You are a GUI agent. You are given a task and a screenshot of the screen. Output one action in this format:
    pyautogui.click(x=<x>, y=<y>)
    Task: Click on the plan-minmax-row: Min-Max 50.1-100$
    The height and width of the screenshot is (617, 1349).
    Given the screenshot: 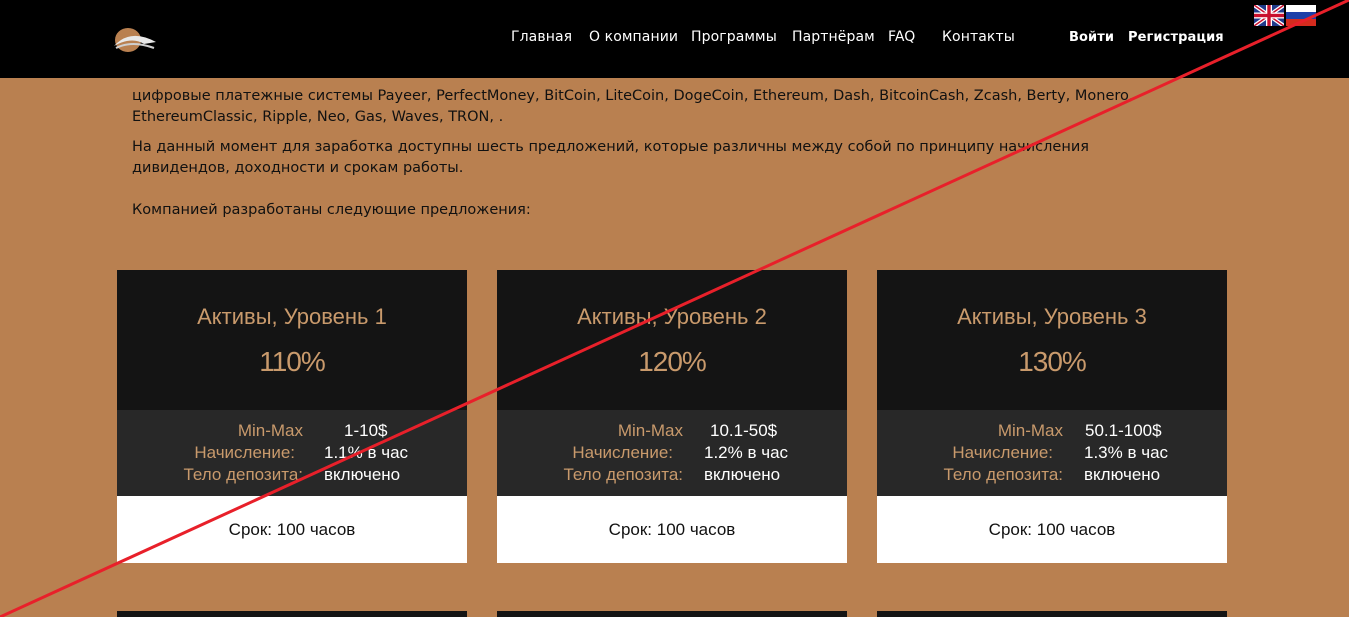 What is the action you would take?
    pyautogui.click(x=1052, y=432)
    